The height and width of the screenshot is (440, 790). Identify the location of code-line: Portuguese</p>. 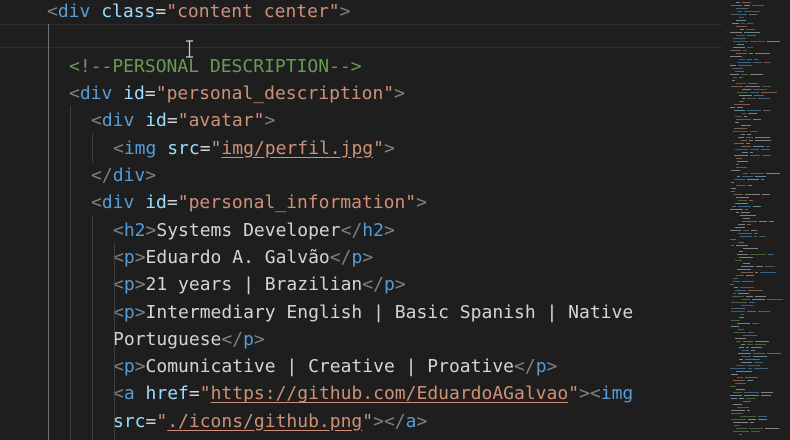
(419, 339).